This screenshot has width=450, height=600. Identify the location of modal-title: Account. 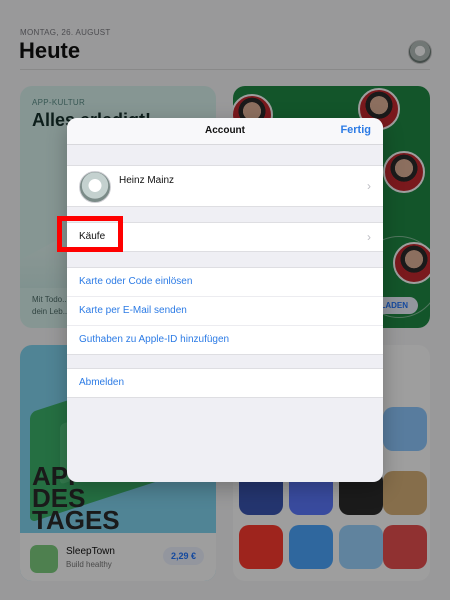
(225, 130).